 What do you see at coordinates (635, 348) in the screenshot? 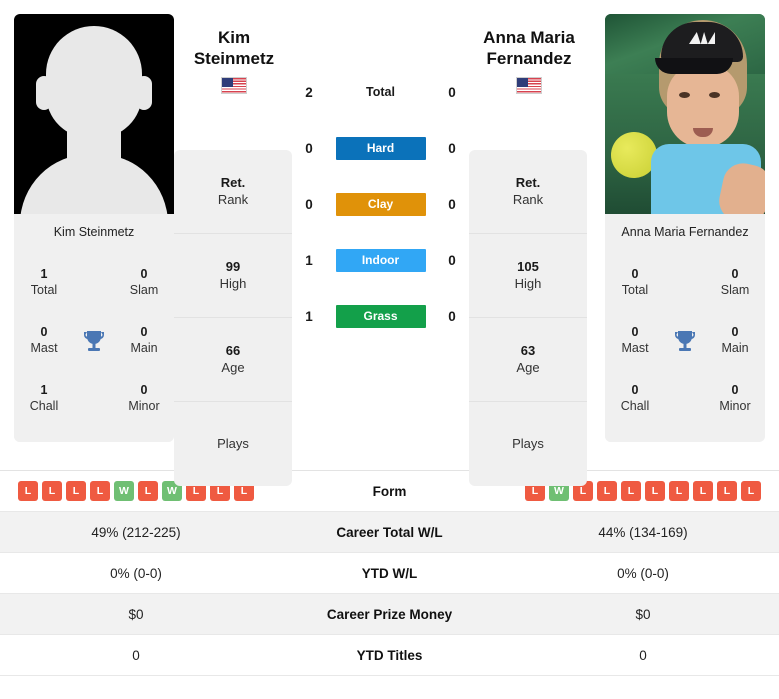
I see `title-mast-label-right: Mast` at bounding box center [635, 348].